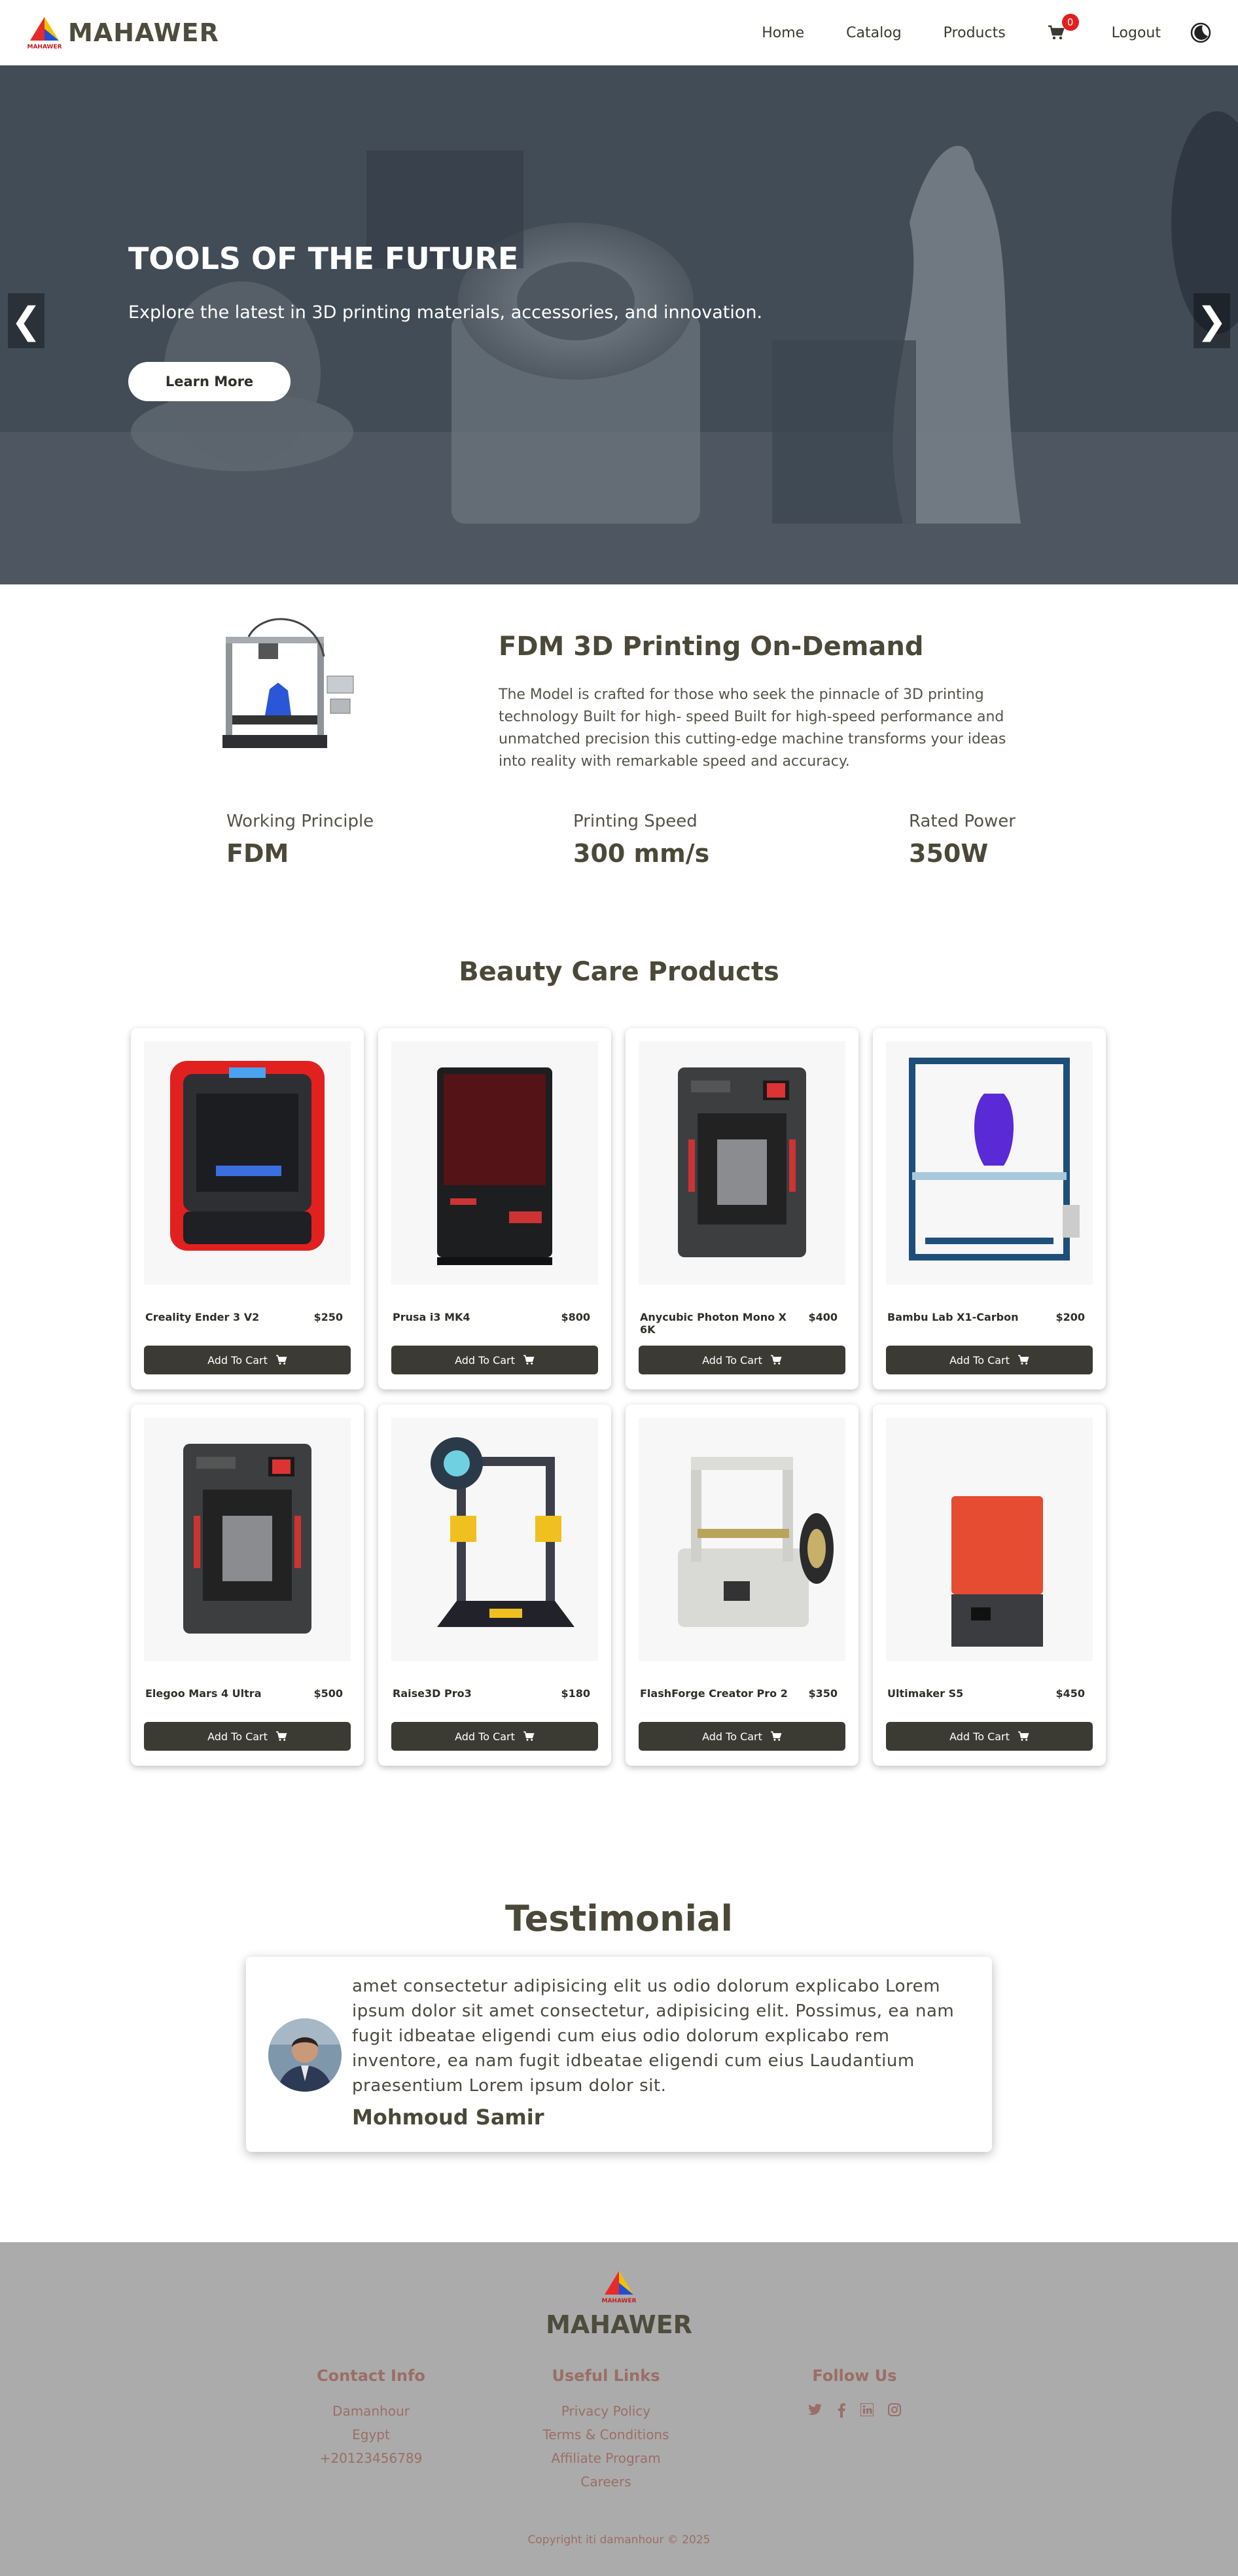 The height and width of the screenshot is (2576, 1238). Describe the element at coordinates (823, 1317) in the screenshot. I see `product-price: $400` at that location.